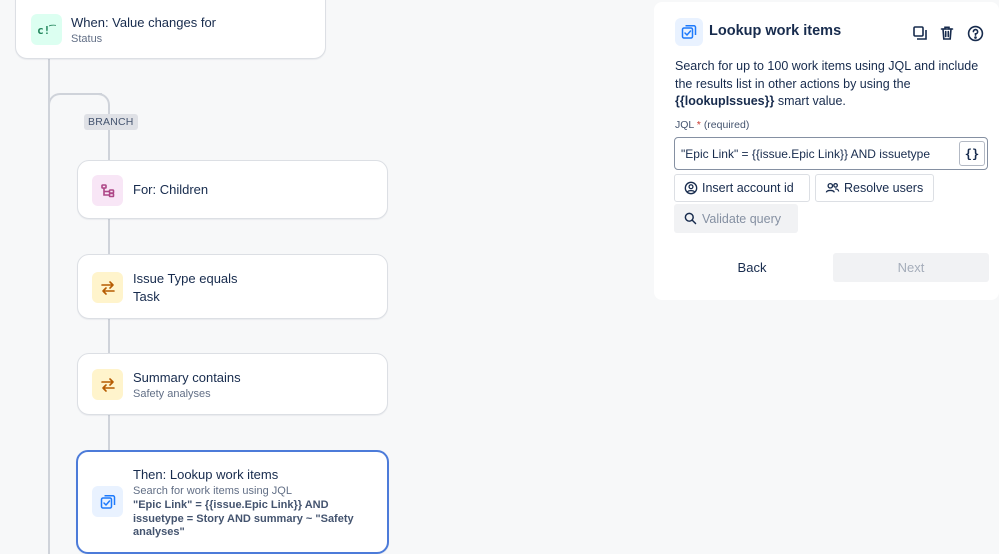 Image resolution: width=999 pixels, height=554 pixels. I want to click on help-icon, so click(975, 33).